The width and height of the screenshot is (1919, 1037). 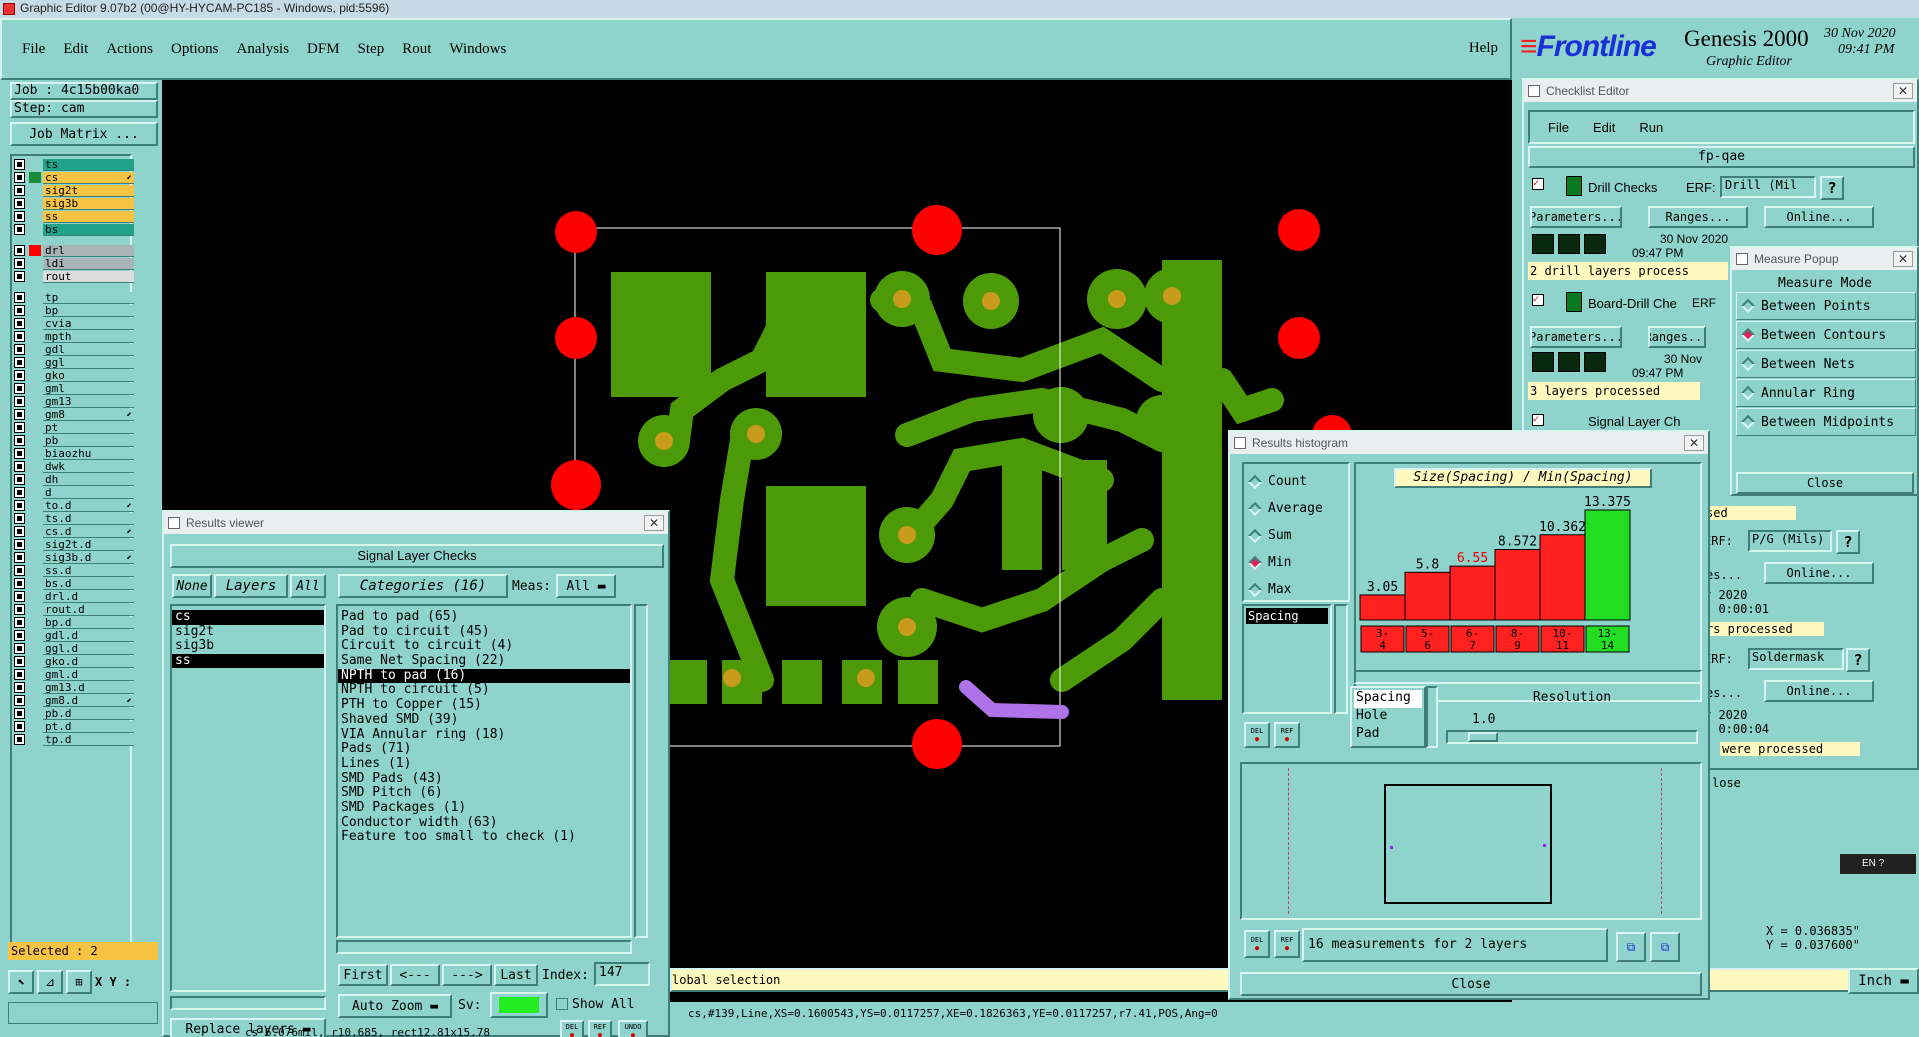 I want to click on type-selected: Spacing, so click(x=1287, y=616).